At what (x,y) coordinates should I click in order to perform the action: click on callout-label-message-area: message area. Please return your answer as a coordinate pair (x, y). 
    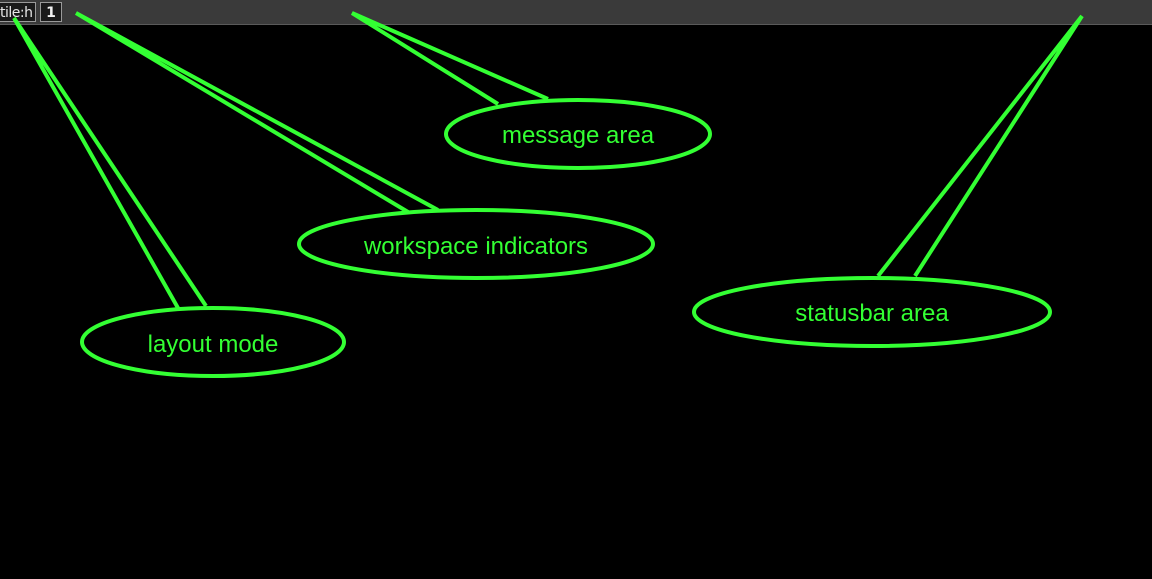
    Looking at the image, I should click on (578, 135).